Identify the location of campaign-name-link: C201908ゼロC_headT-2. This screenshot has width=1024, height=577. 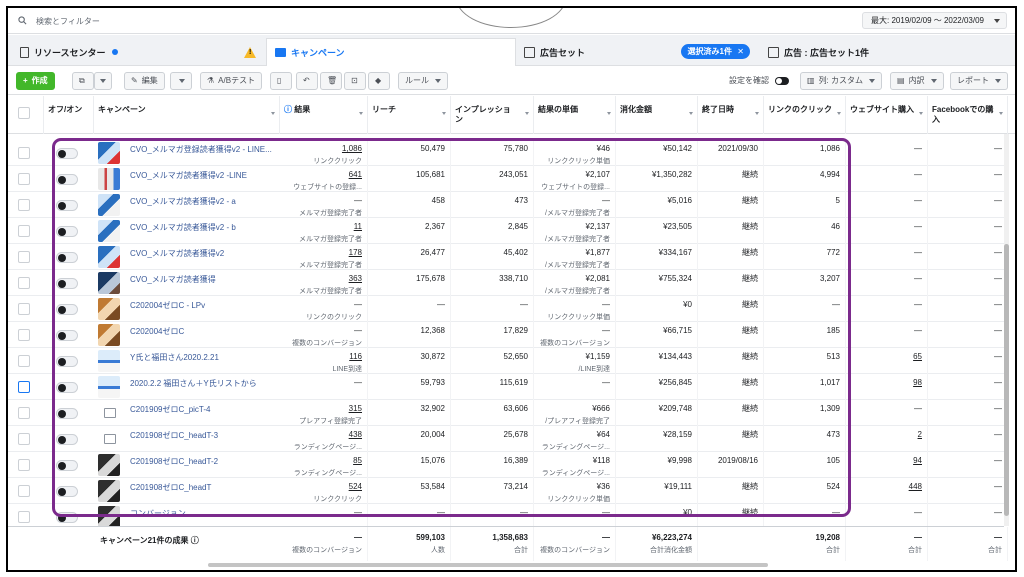
(174, 461).